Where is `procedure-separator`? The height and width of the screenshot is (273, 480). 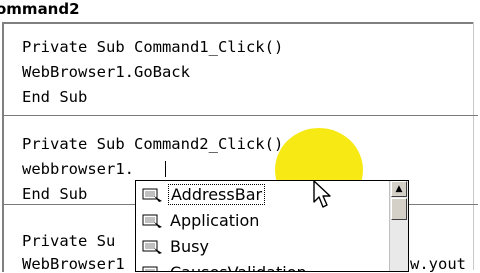
procedure-separator is located at coordinates (241, 115).